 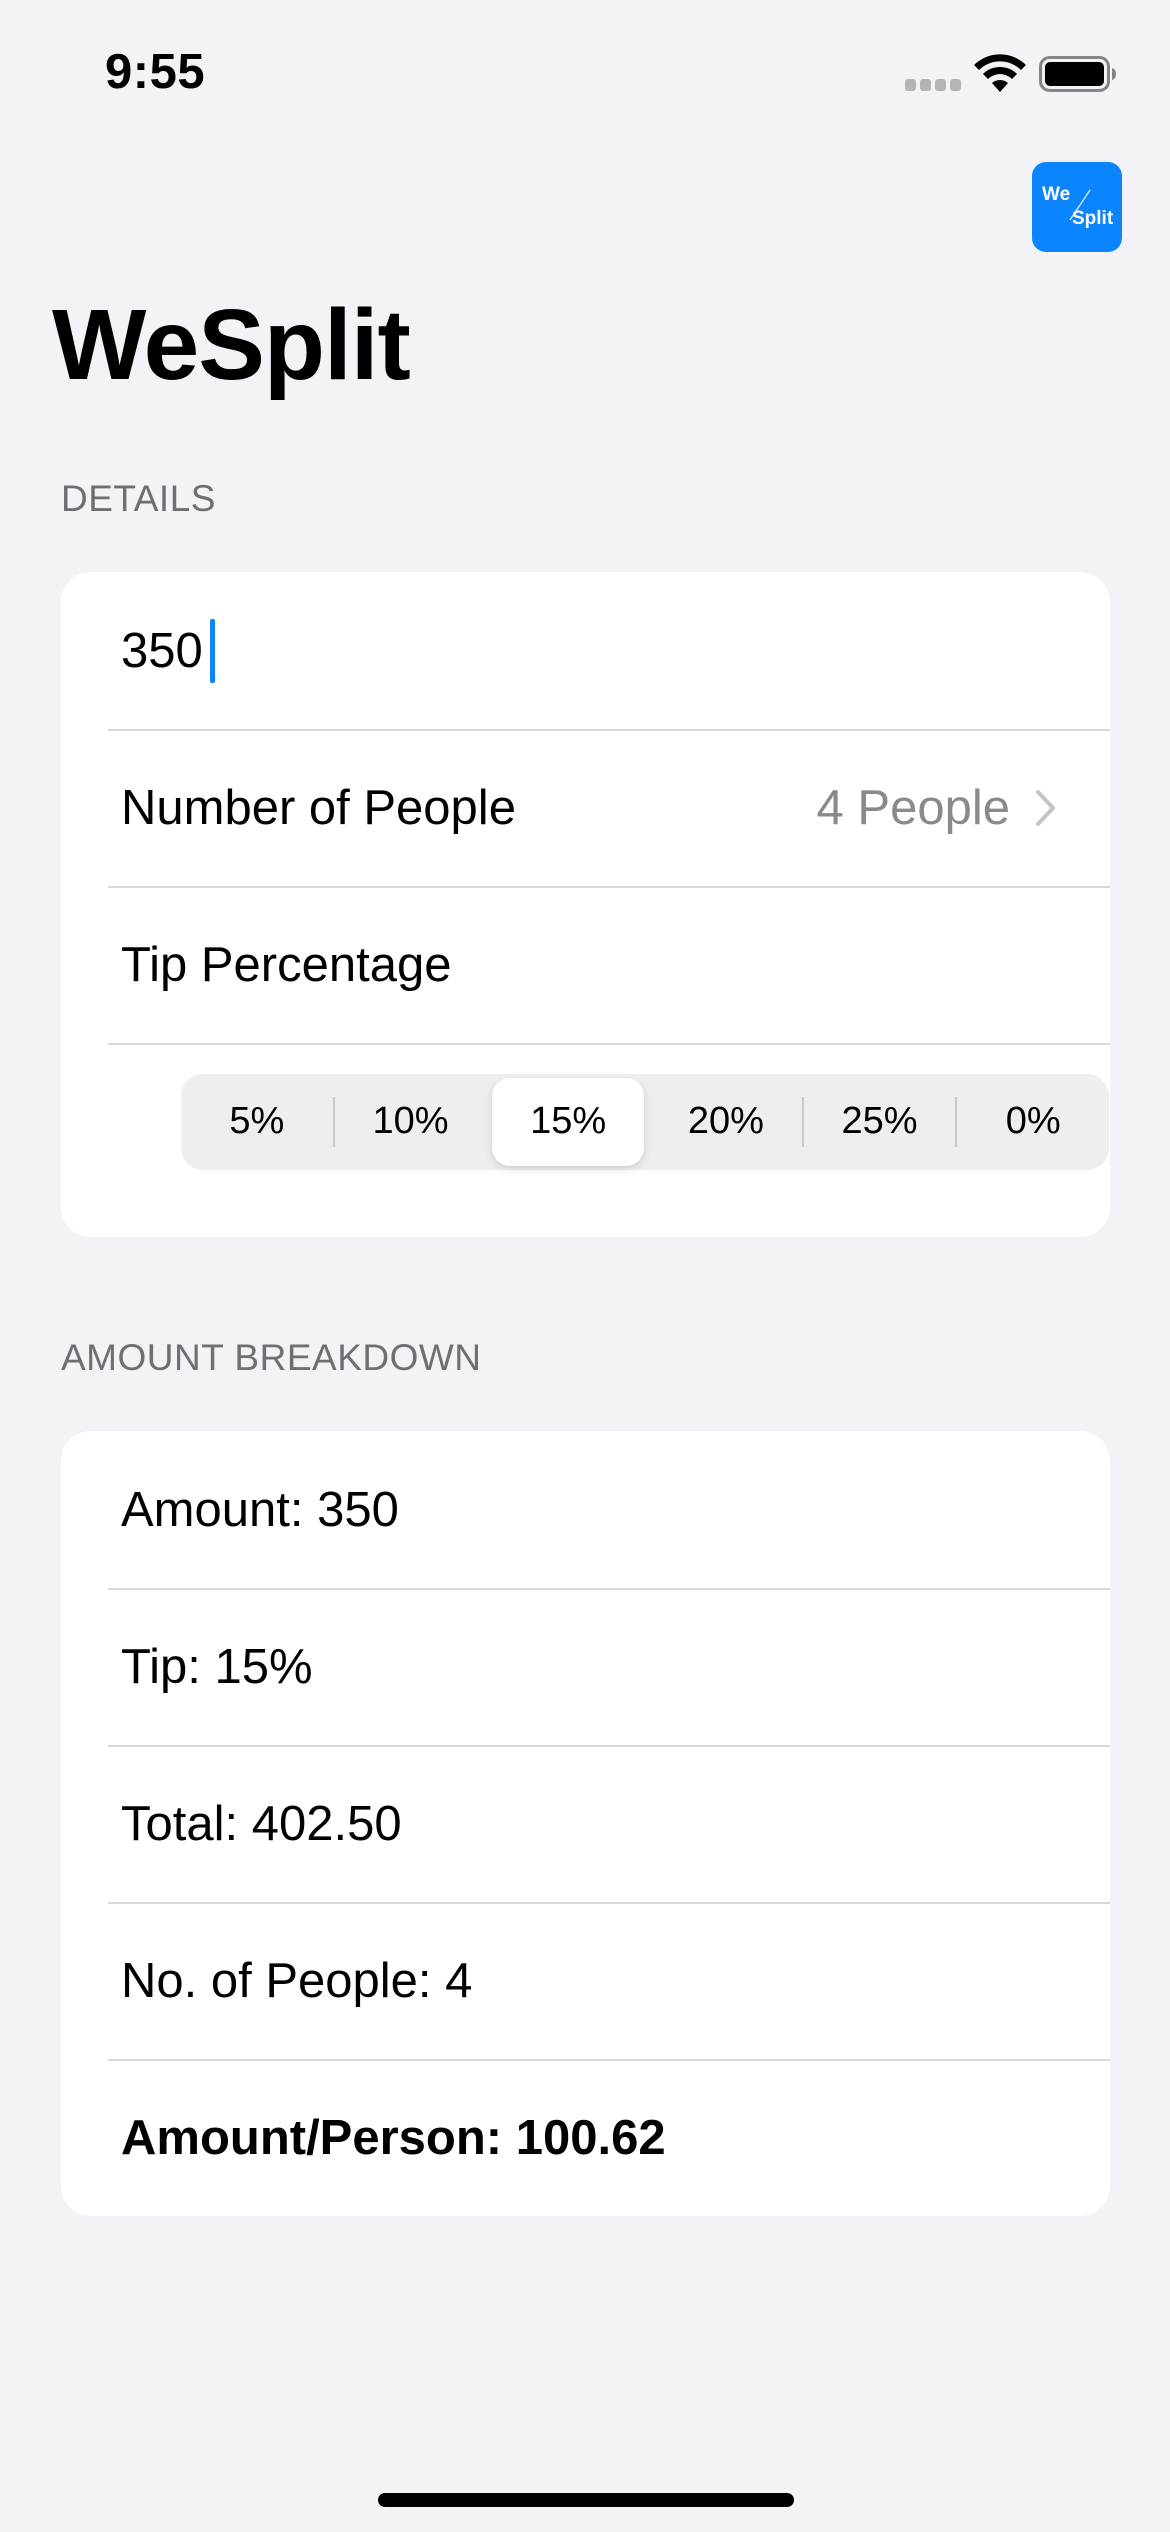 What do you see at coordinates (585, 1666) in the screenshot?
I see `breakdown-tip-row: Tip: 15%` at bounding box center [585, 1666].